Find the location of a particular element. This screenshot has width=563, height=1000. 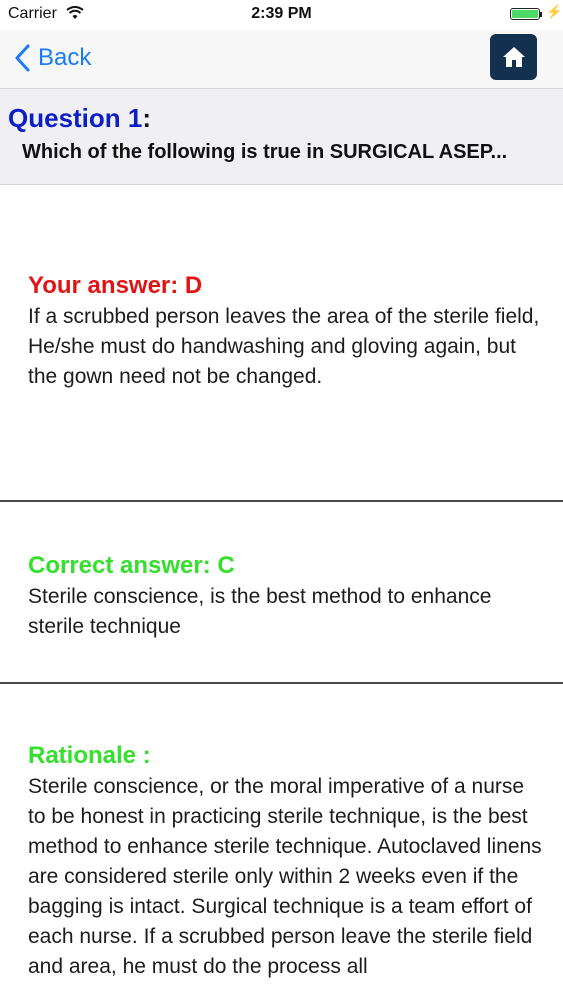

question-colon: : is located at coordinates (147, 118).